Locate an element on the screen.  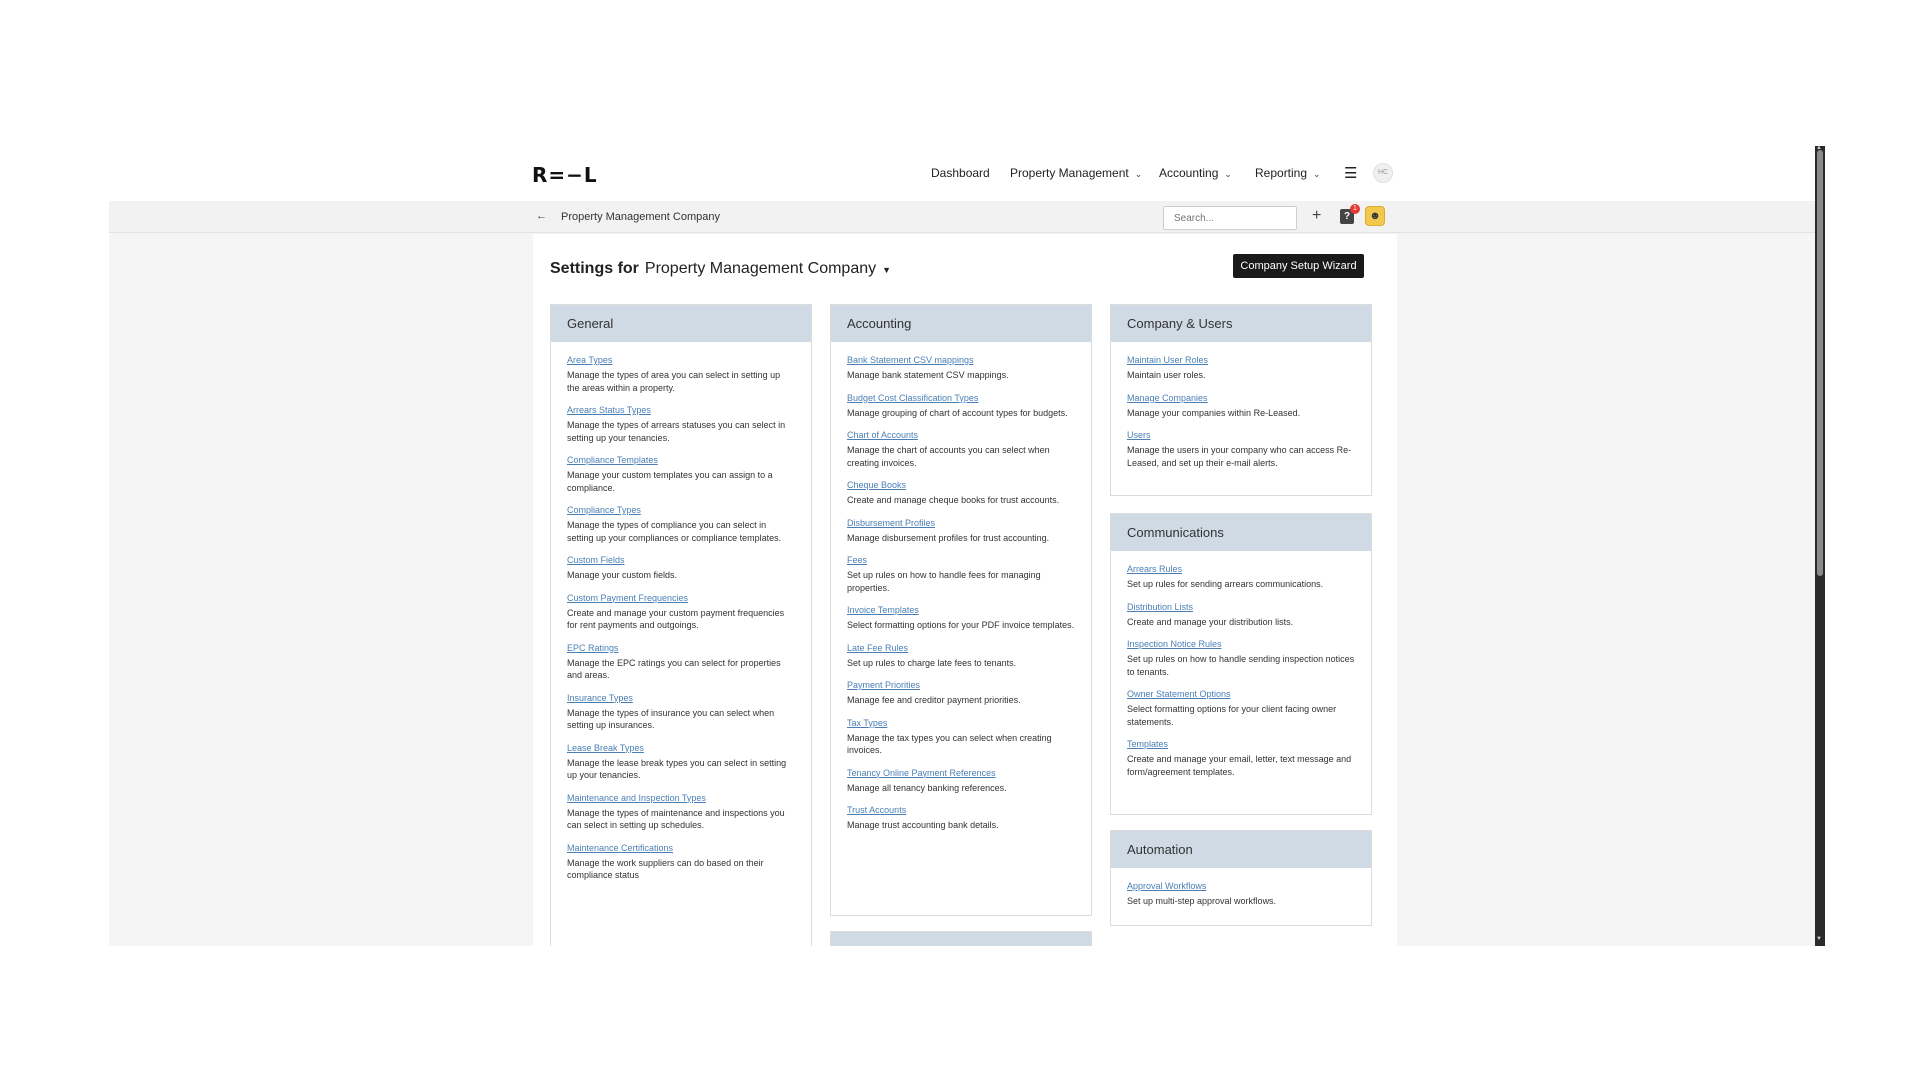
settings-link: Manage Companies is located at coordinates (1241, 398).